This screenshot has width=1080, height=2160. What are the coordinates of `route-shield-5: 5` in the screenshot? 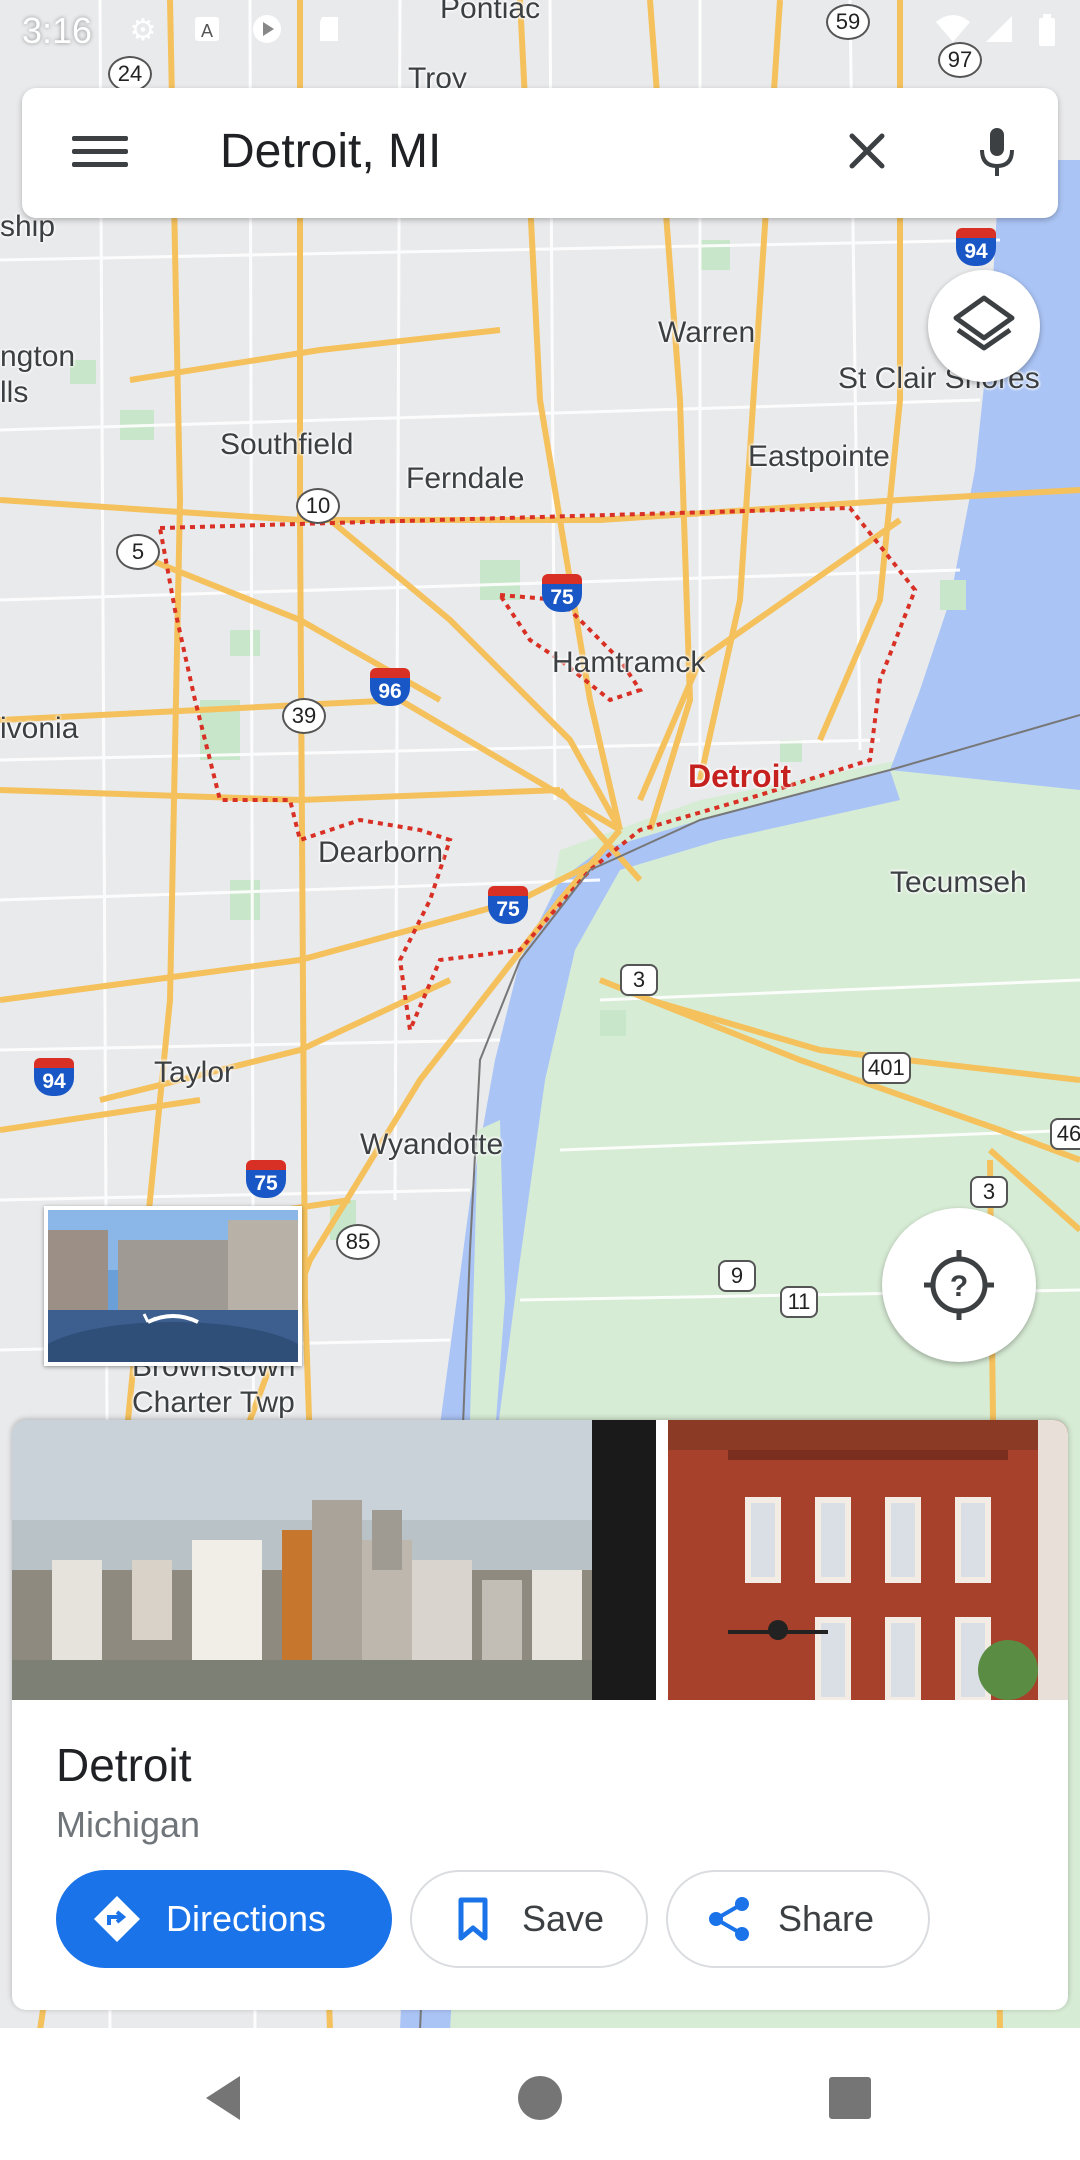 It's located at (138, 552).